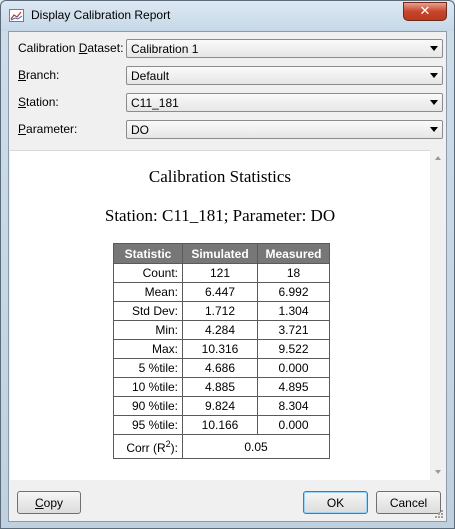  I want to click on cancel-button: Cancel, so click(408, 502).